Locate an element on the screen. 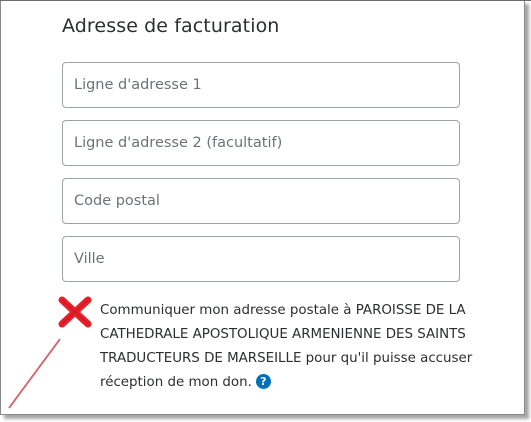  postal-code-input is located at coordinates (261, 201).